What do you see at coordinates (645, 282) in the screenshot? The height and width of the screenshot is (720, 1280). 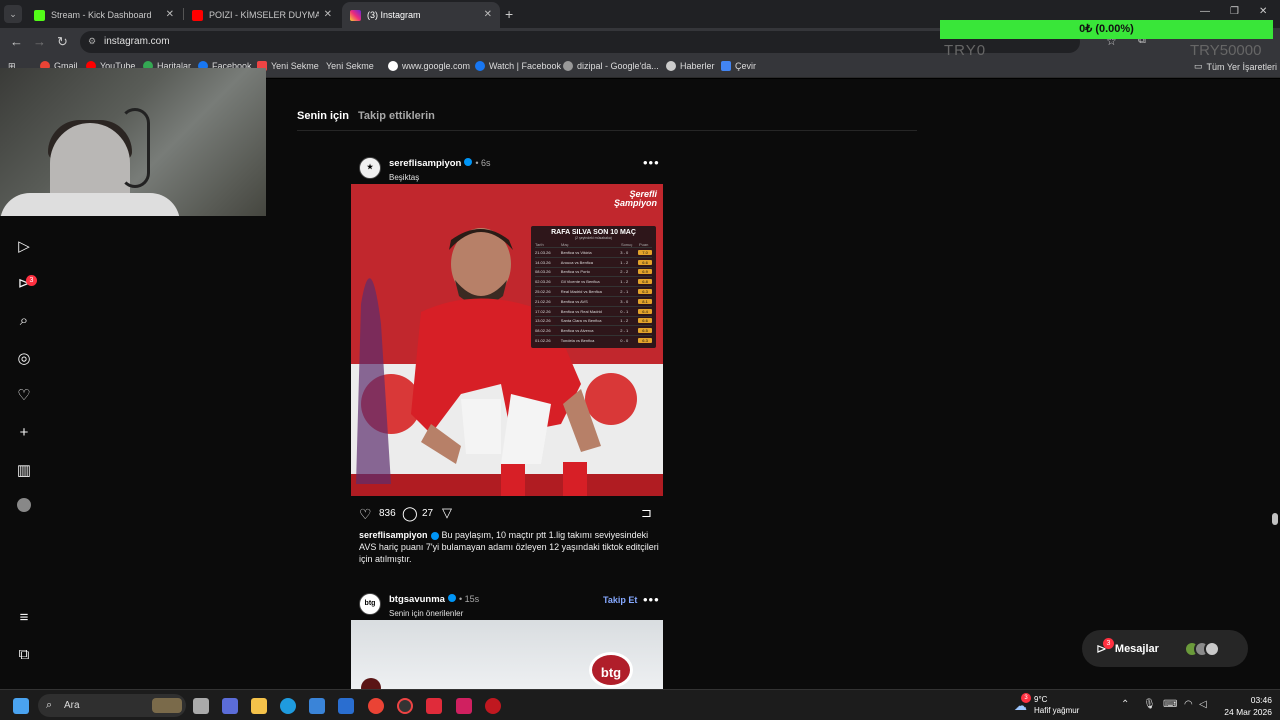 I see `stats-cell: 6.8` at bounding box center [645, 282].